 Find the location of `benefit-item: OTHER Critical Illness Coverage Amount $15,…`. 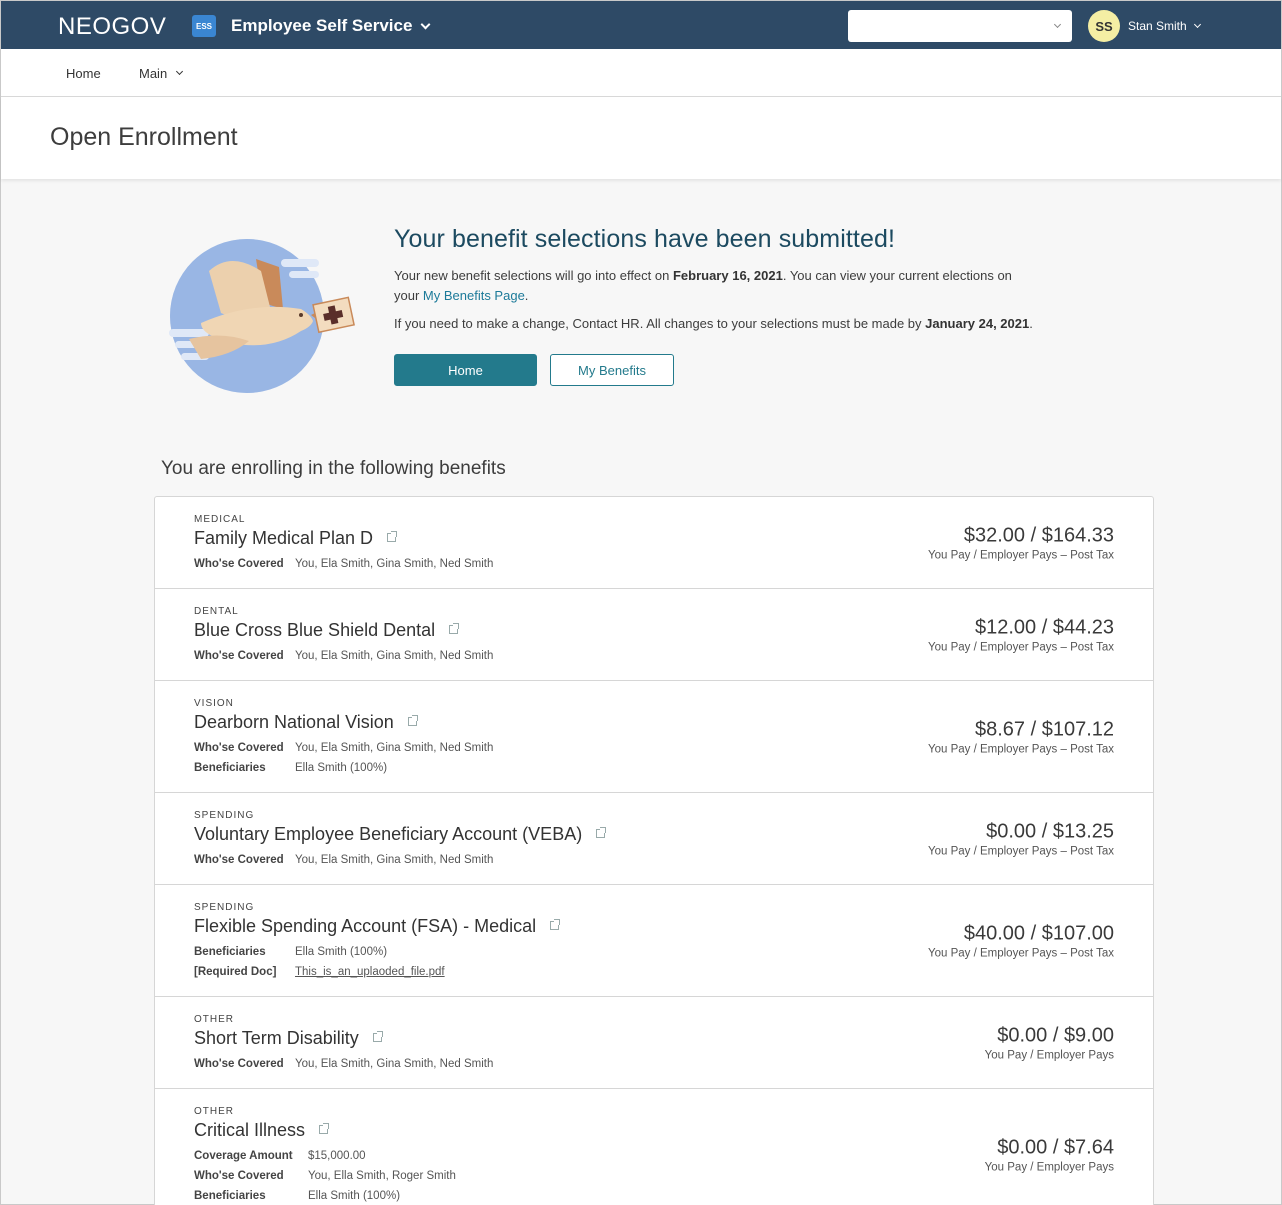

benefit-item: OTHER Critical Illness Coverage Amount $15,… is located at coordinates (654, 1147).